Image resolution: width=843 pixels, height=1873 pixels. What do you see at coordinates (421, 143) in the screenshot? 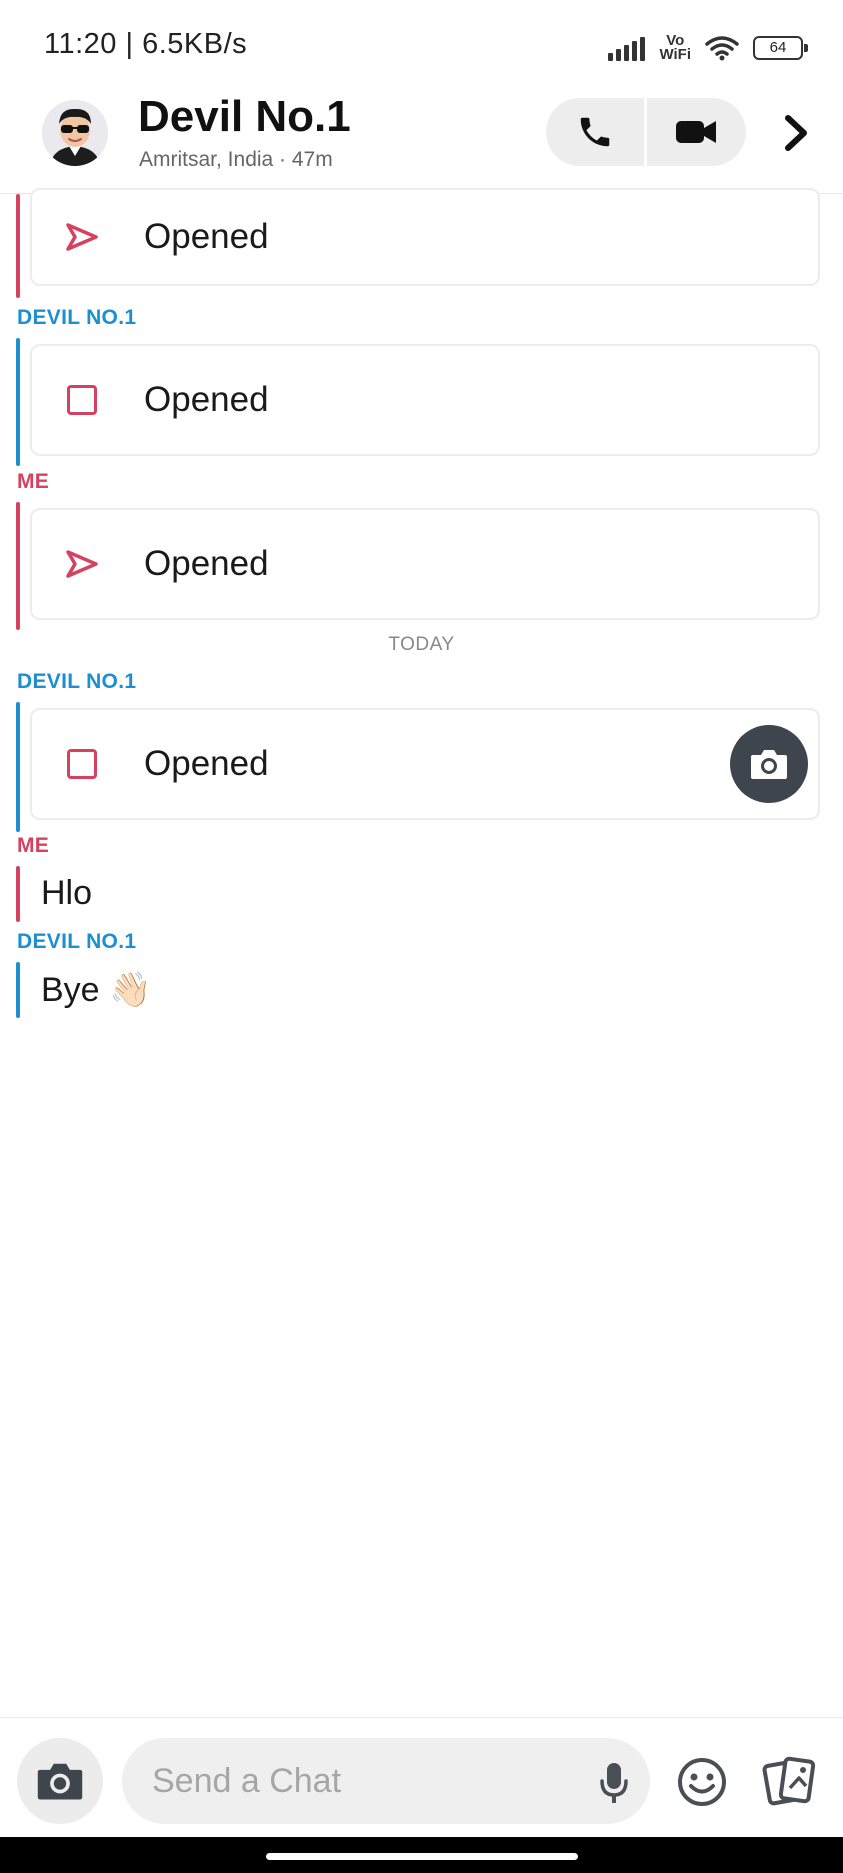
I see `chat-header: Devil No.1 Amritsar, India · 47m` at bounding box center [421, 143].